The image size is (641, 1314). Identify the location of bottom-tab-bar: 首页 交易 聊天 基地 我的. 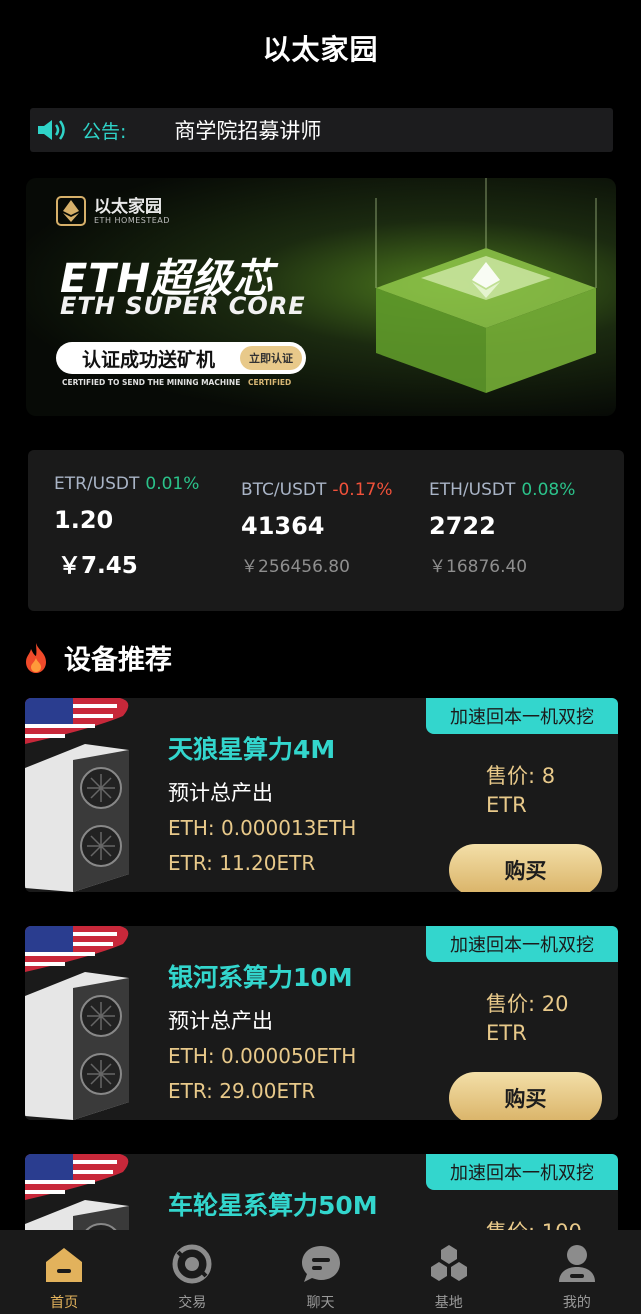
(320, 1272).